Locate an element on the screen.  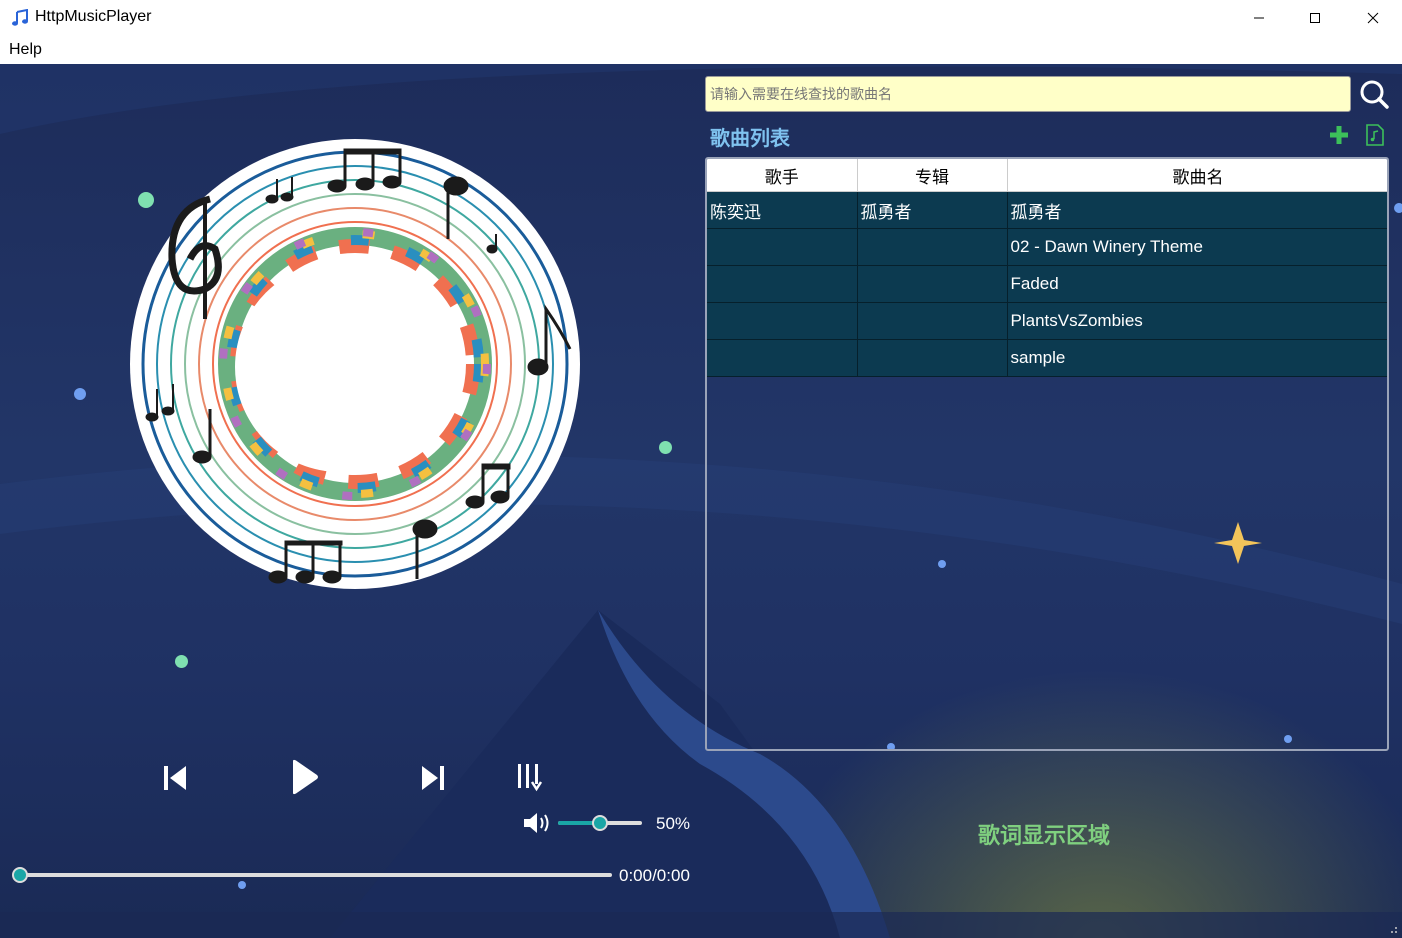
table-row: Faded is located at coordinates (1047, 284).